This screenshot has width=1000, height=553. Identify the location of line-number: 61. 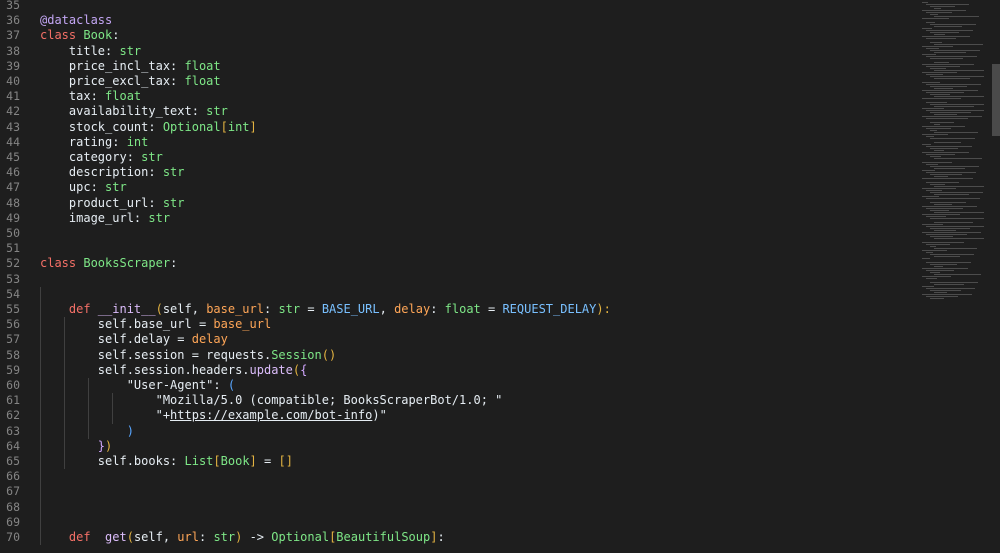
(13, 400).